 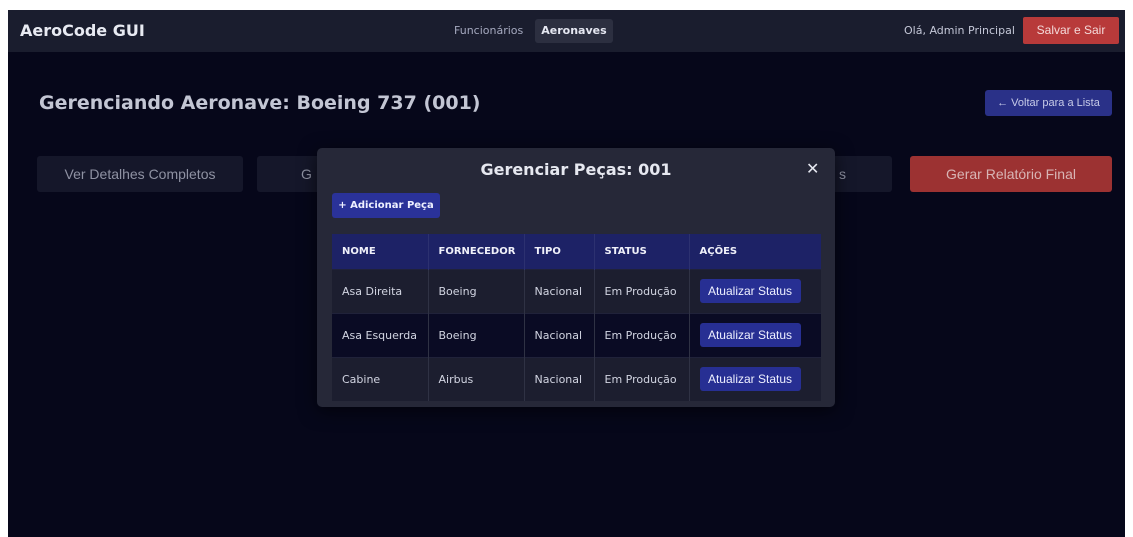 I want to click on close-icon: ✕, so click(x=812, y=168).